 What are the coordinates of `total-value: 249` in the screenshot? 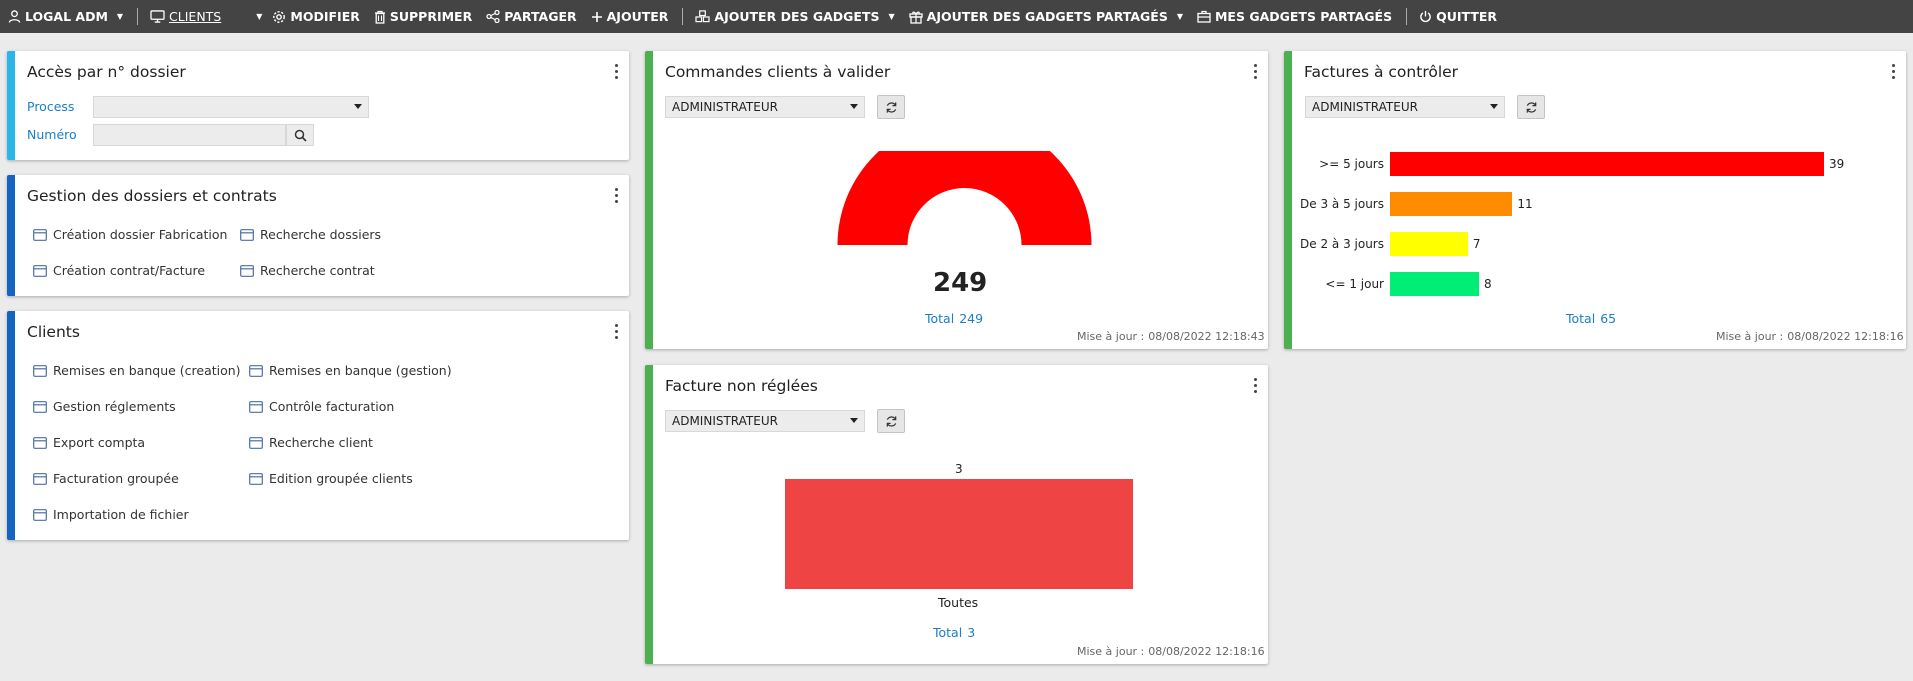 It's located at (971, 318).